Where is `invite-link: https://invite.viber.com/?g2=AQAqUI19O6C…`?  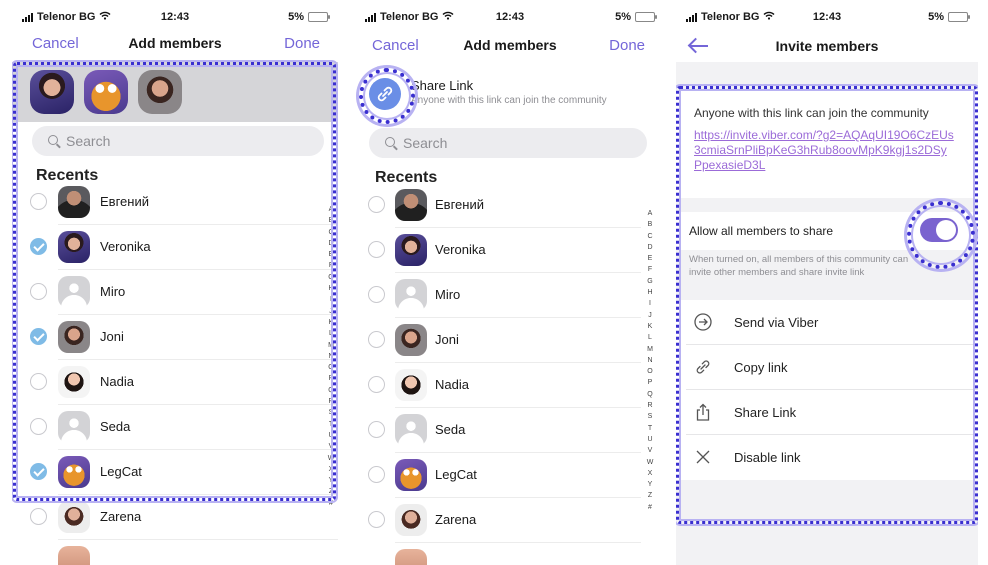
invite-link: https://invite.viber.com/?g2=AQAqUI19O6C… is located at coordinates (824, 150).